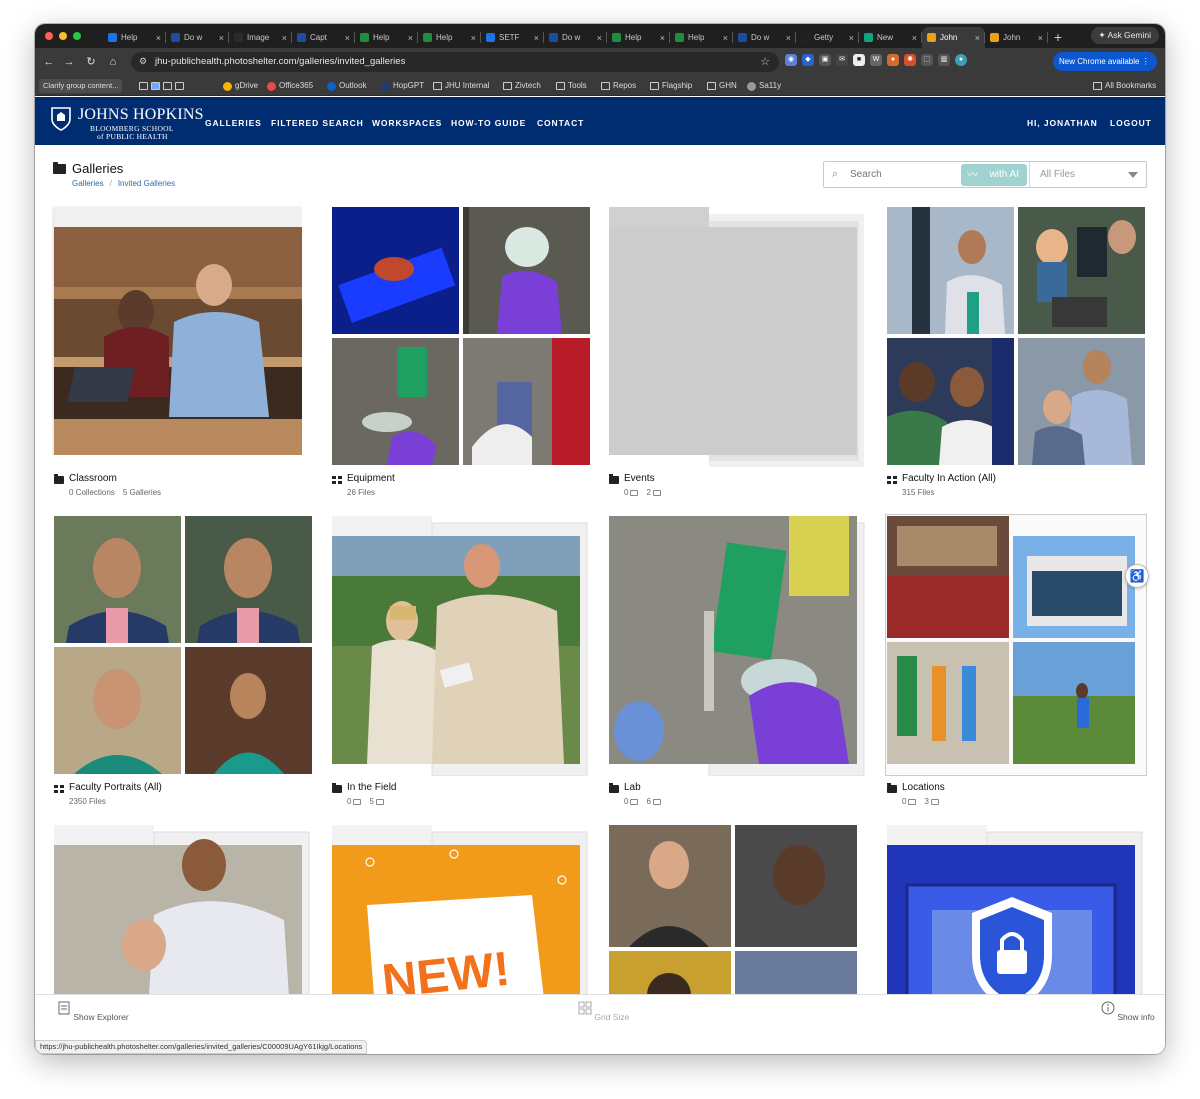 This screenshot has width=1200, height=1099. Describe the element at coordinates (764, 86) in the screenshot. I see `bookmark-sa11y: Sa11y` at that location.